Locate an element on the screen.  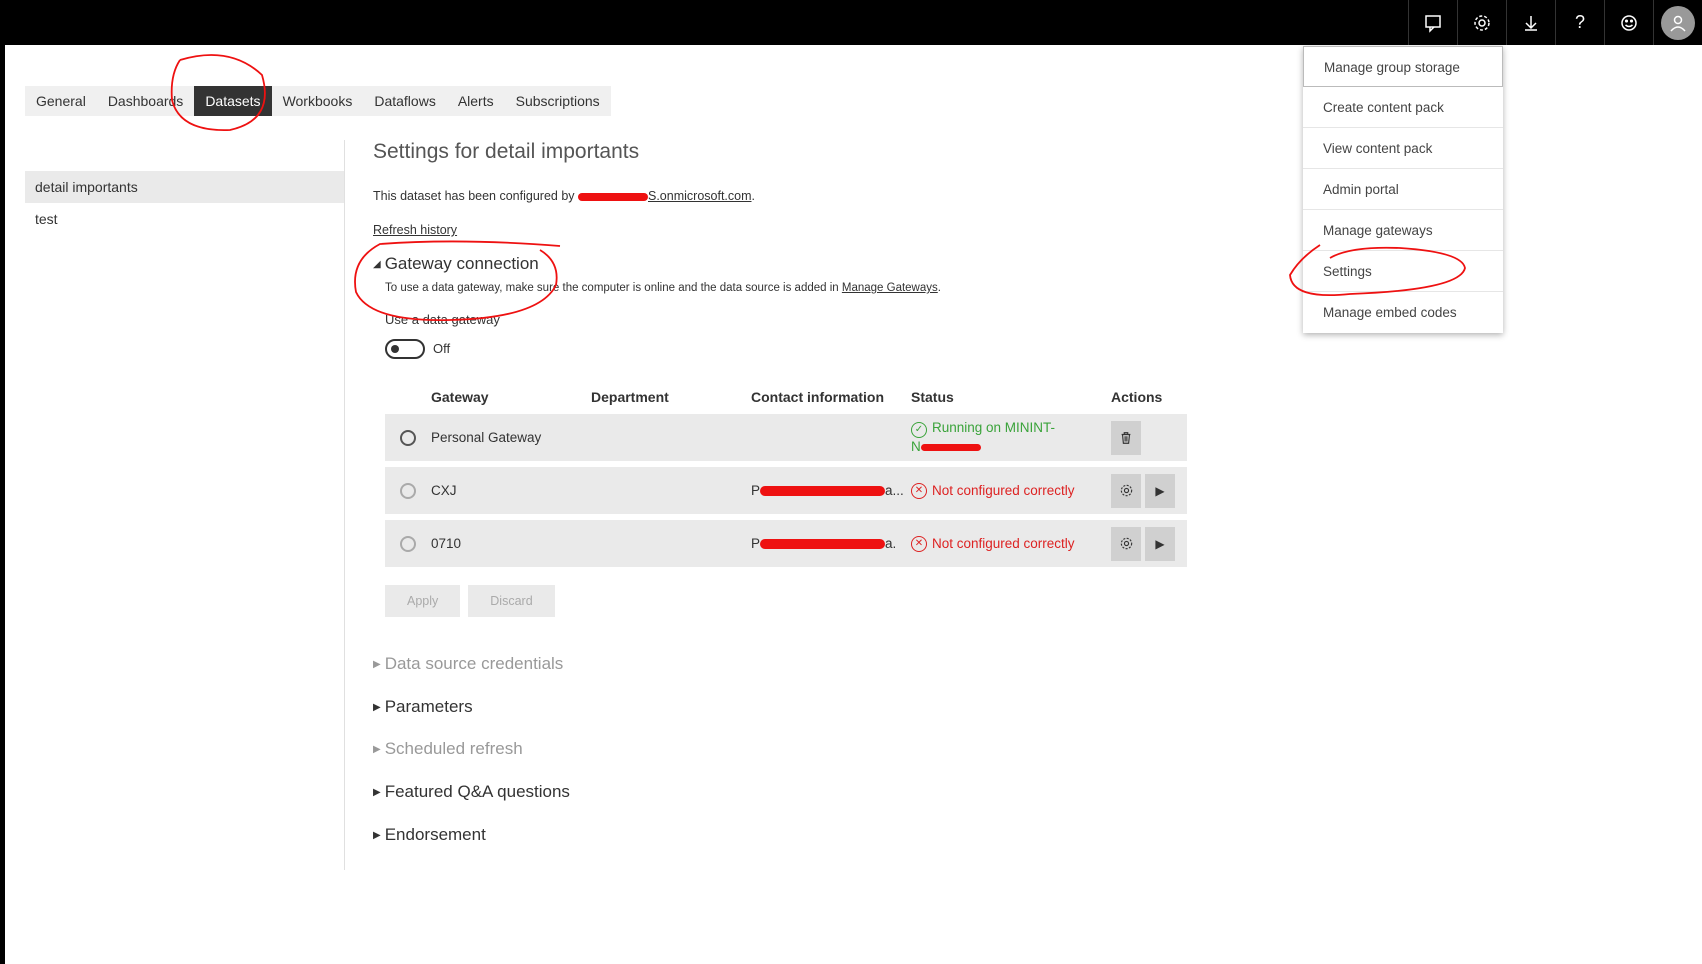
featured-qa-header: ▶ Featured Q&A questions is located at coordinates (471, 792).